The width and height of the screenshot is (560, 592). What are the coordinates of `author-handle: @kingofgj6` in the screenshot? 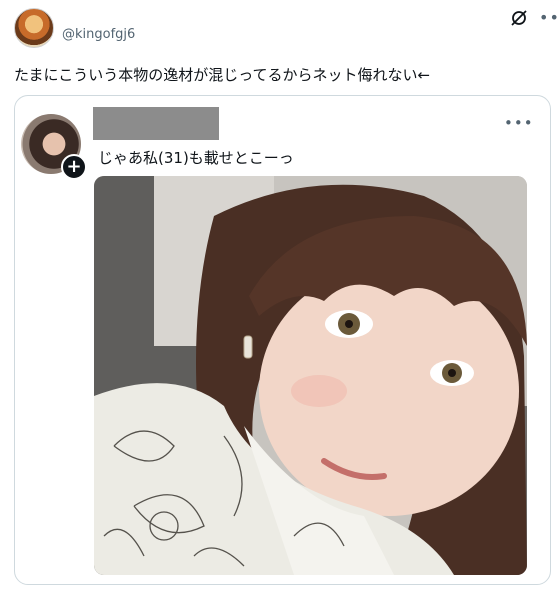 It's located at (98, 34).